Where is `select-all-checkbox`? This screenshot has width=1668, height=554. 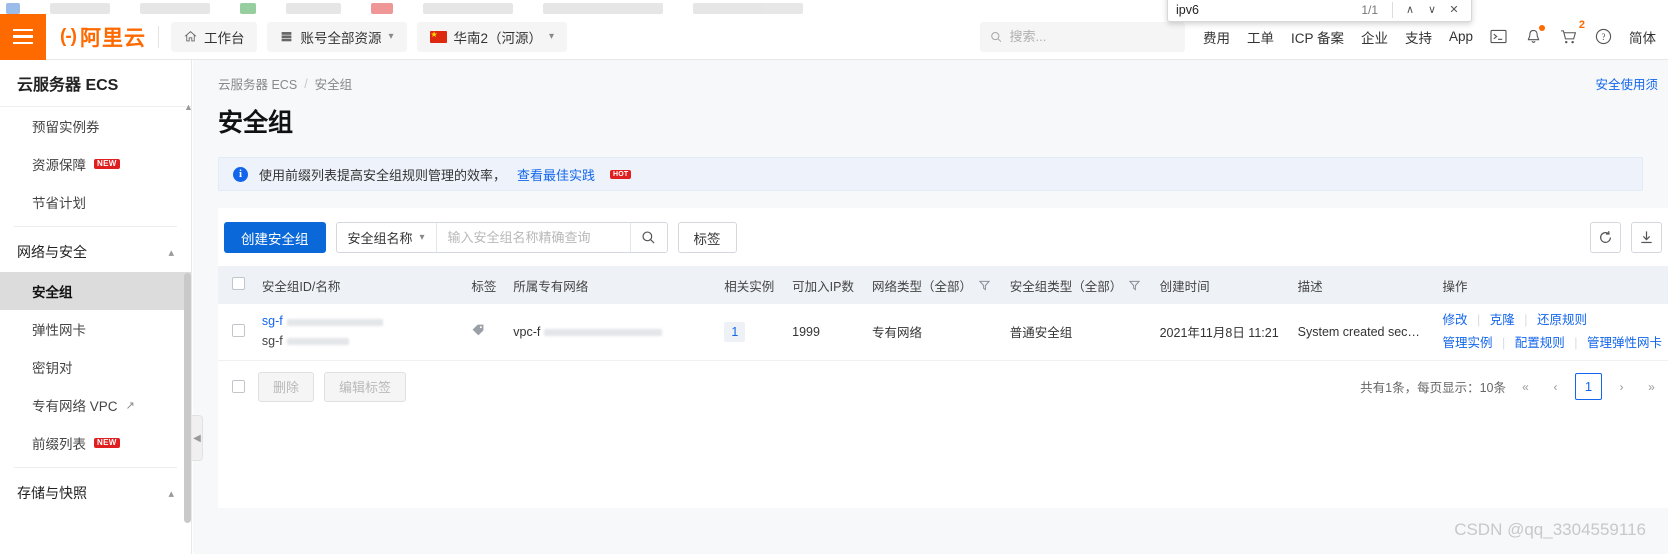 select-all-checkbox is located at coordinates (238, 283).